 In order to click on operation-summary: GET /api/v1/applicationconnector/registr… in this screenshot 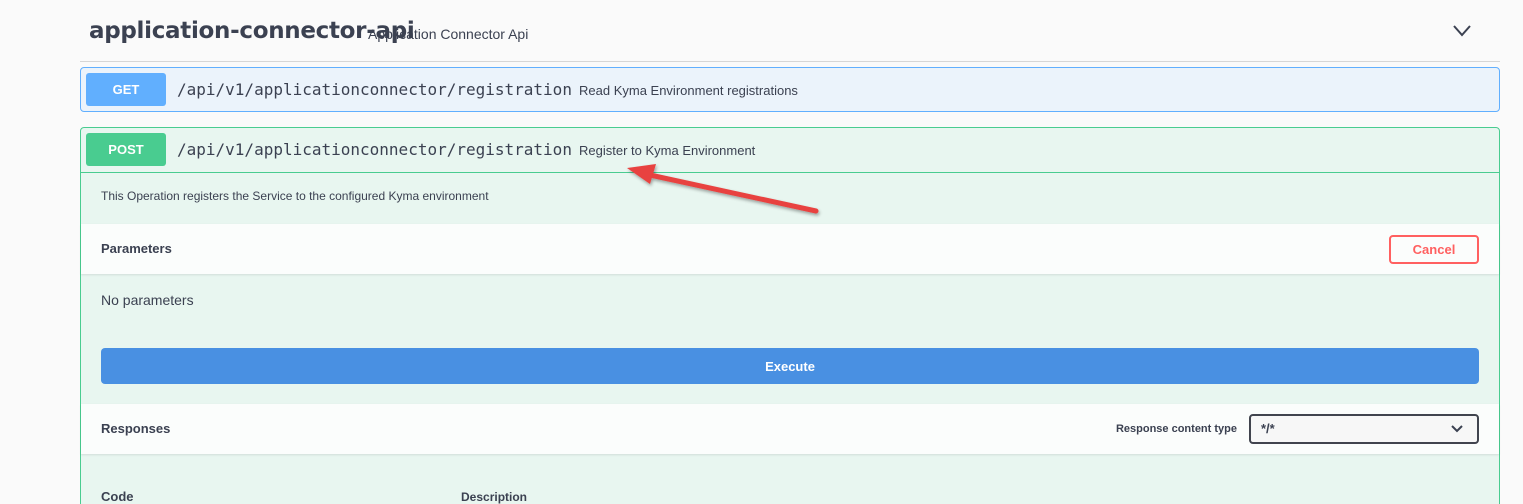, I will do `click(790, 90)`.